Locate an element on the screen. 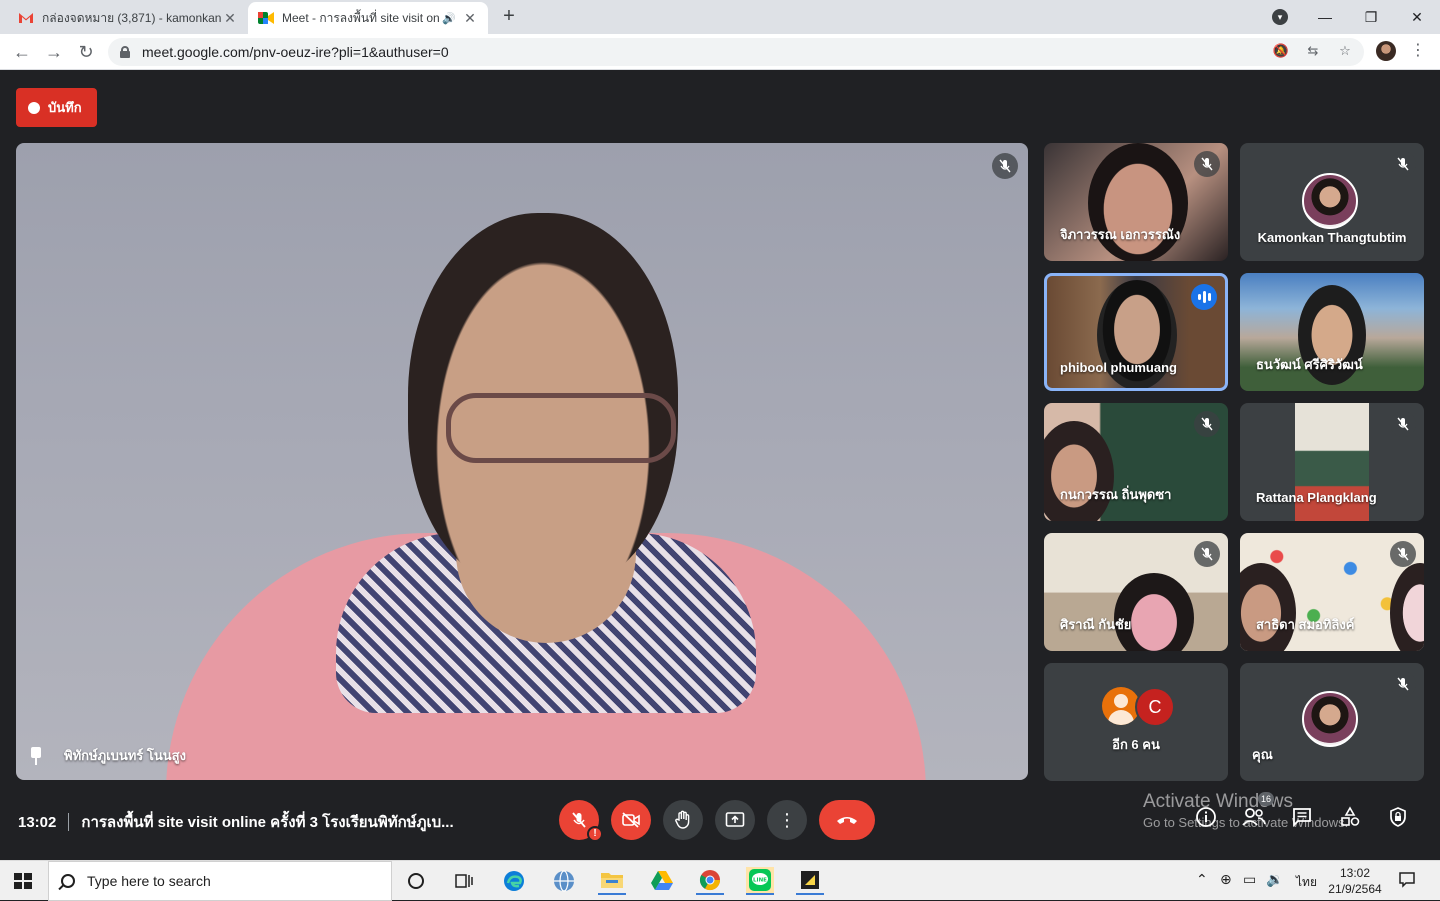  taskbar-clock: 13:02 21/9/2564 is located at coordinates (1355, 881).